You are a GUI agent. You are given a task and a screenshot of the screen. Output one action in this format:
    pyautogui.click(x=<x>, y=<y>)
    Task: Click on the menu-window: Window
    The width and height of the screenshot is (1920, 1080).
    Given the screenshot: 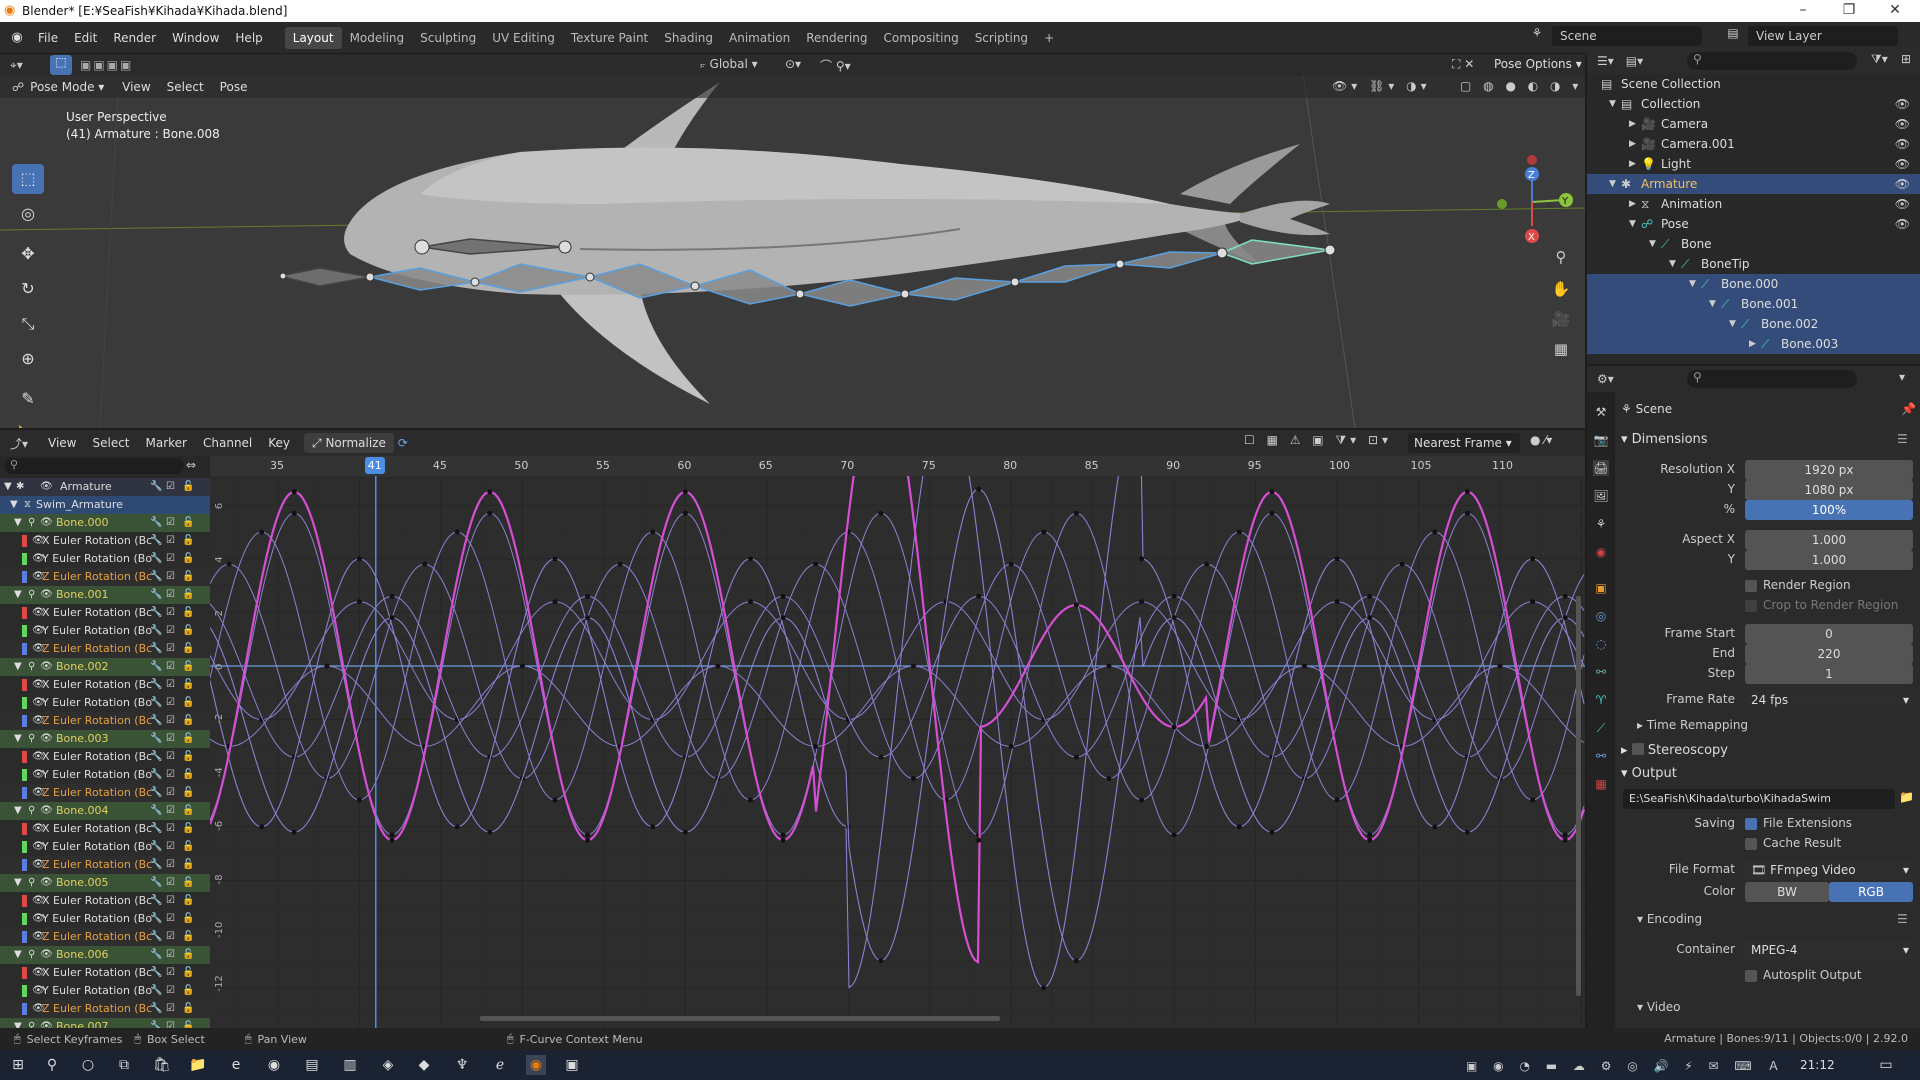 What is the action you would take?
    pyautogui.click(x=195, y=38)
    